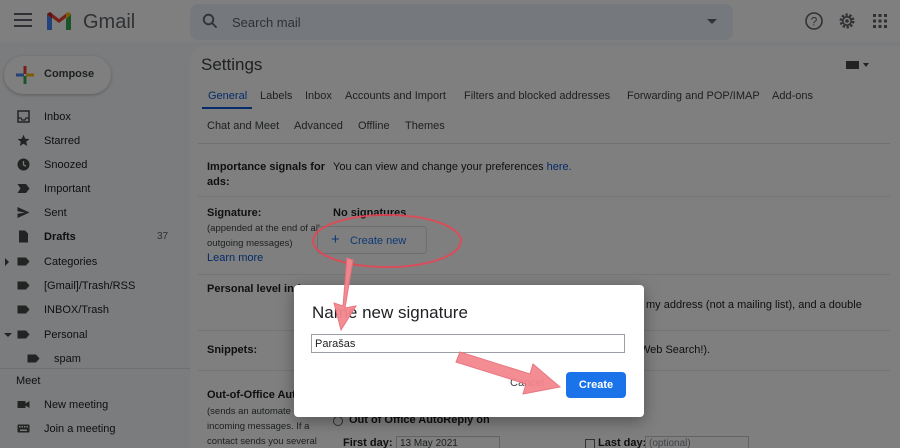 The width and height of the screenshot is (900, 448). Describe the element at coordinates (468, 343) in the screenshot. I see `signature-name-input` at that location.